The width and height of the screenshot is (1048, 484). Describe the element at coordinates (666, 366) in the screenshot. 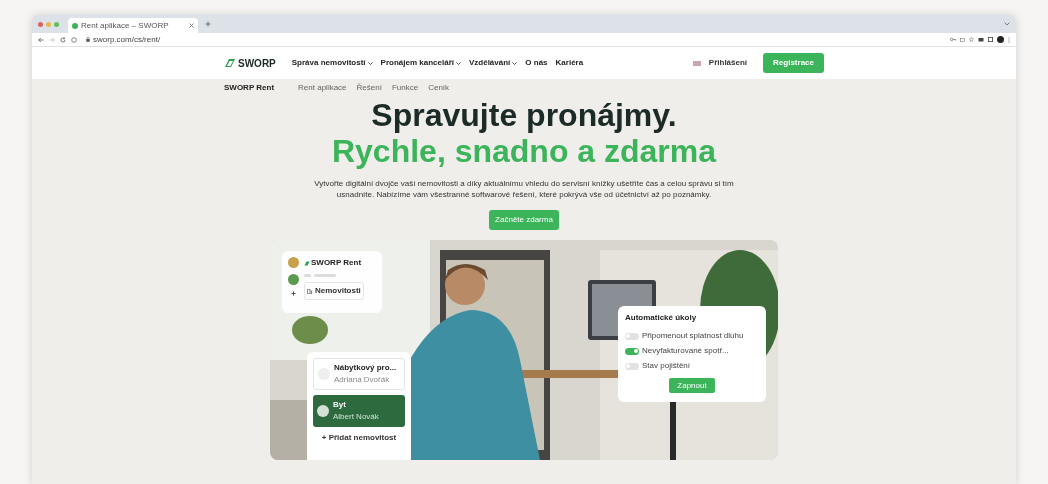

I see `toggle-label: Stav pojištění` at that location.